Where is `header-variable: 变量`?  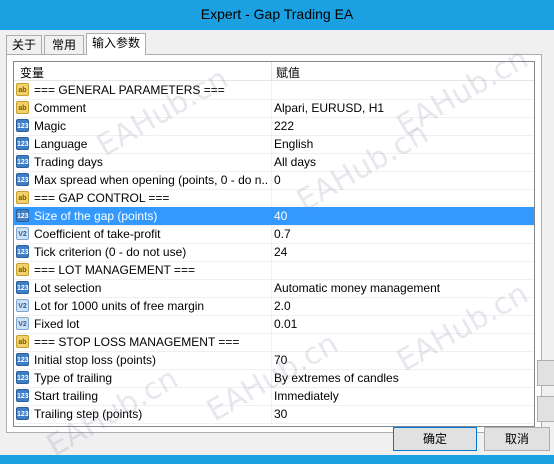
header-variable: 变量 is located at coordinates (32, 72).